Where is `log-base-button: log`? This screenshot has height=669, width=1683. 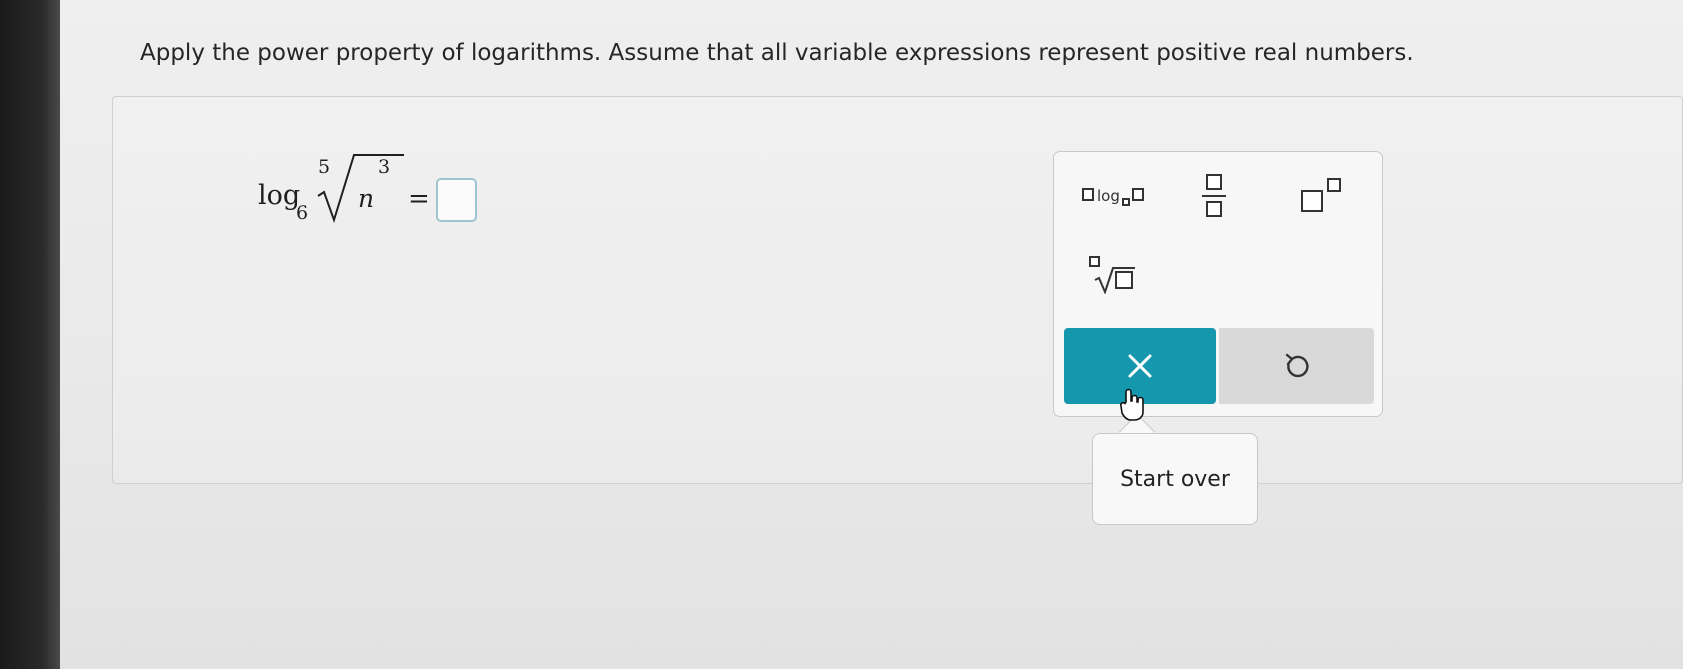
log-base-button: log is located at coordinates (1117, 199).